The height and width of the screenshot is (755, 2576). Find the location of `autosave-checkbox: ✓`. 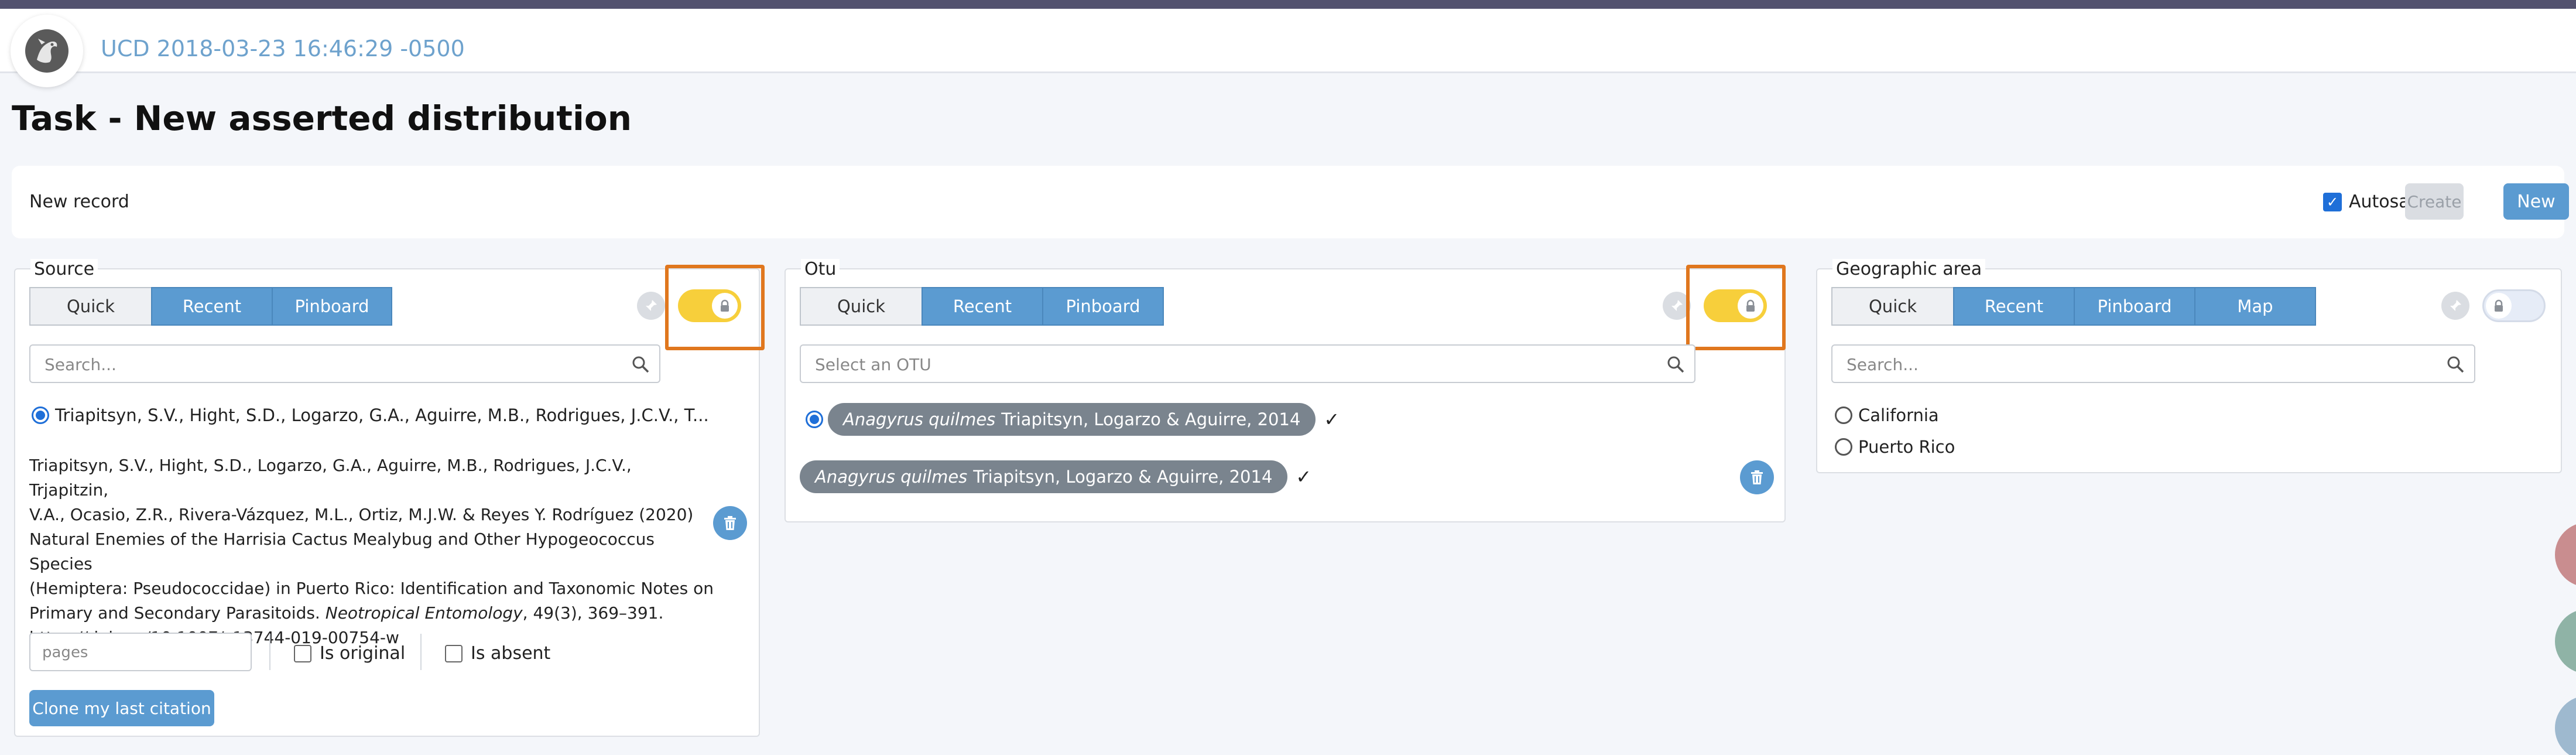

autosave-checkbox: ✓ is located at coordinates (2332, 201).